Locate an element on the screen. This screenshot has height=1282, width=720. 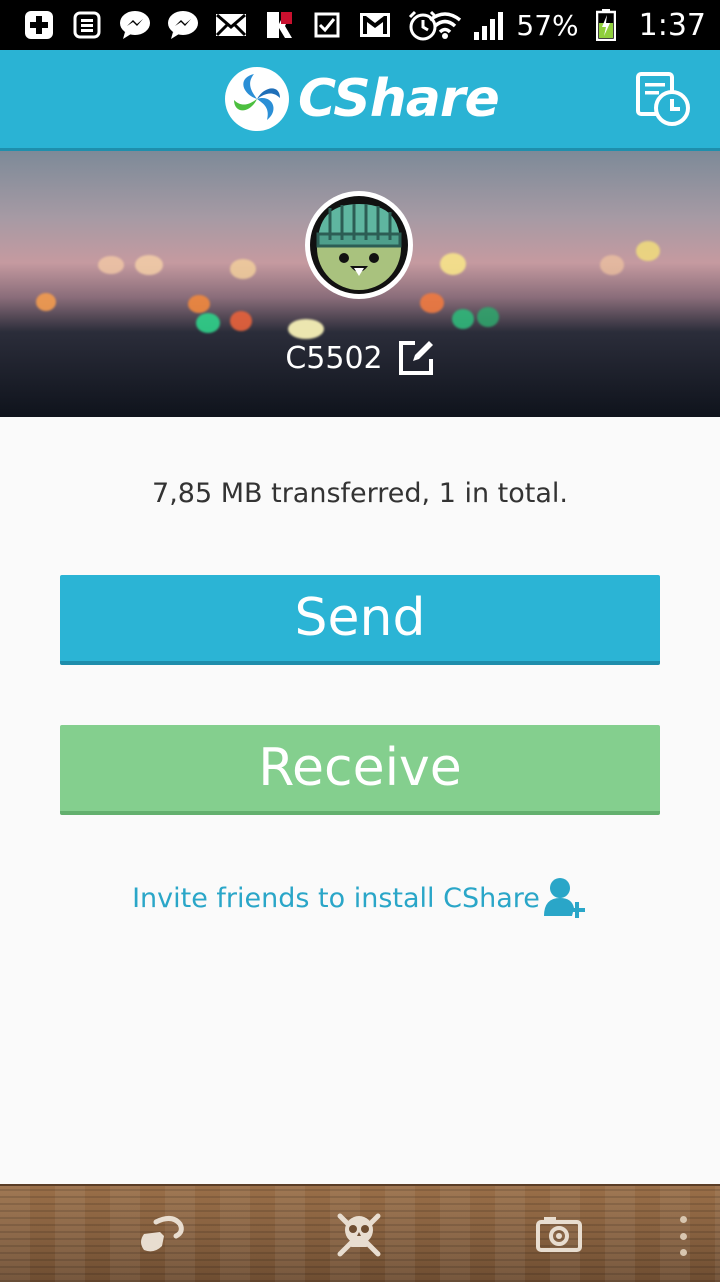
app-logo: CShare is located at coordinates (361, 99).